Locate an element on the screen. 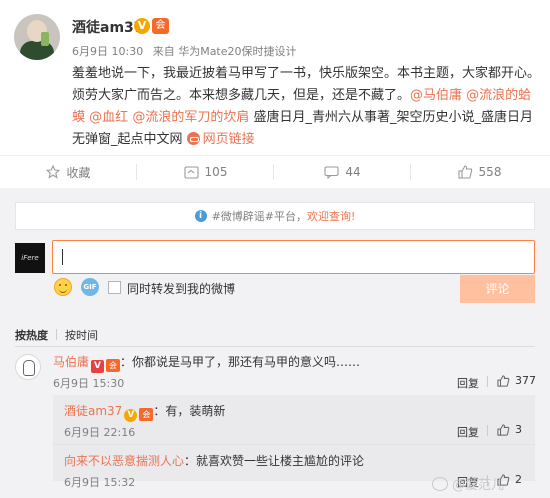 The height and width of the screenshot is (498, 550). text-caret is located at coordinates (62, 257).